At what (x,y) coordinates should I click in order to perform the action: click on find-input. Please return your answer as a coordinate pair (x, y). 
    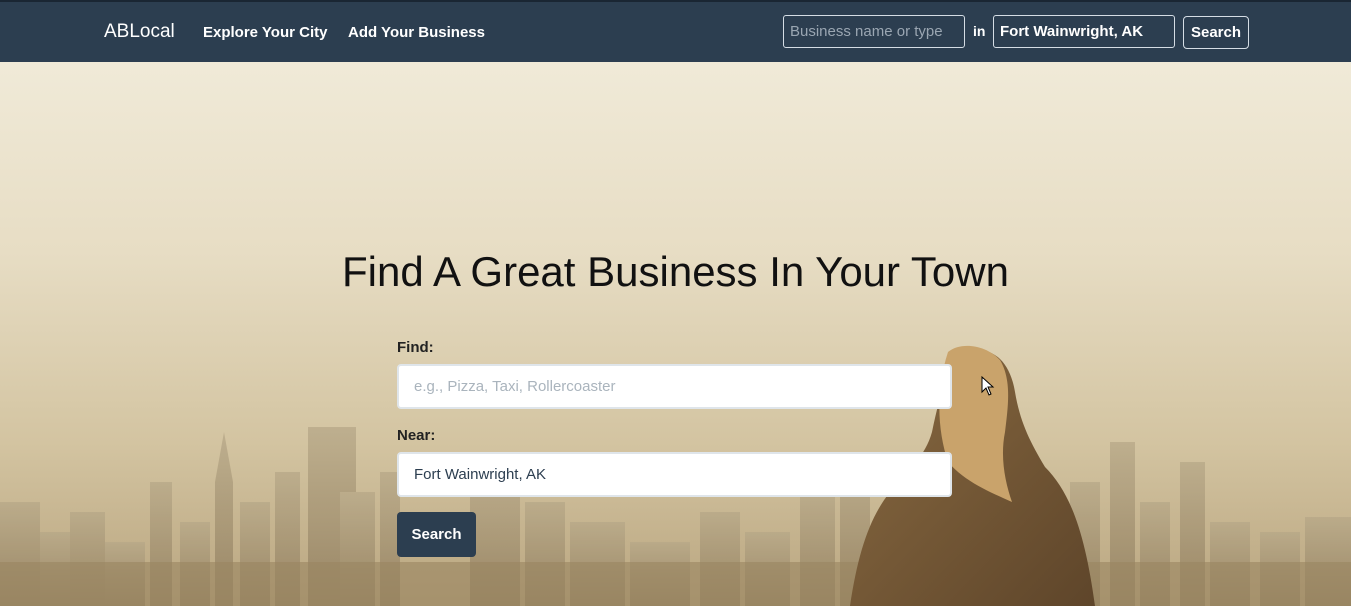
    Looking at the image, I should click on (674, 386).